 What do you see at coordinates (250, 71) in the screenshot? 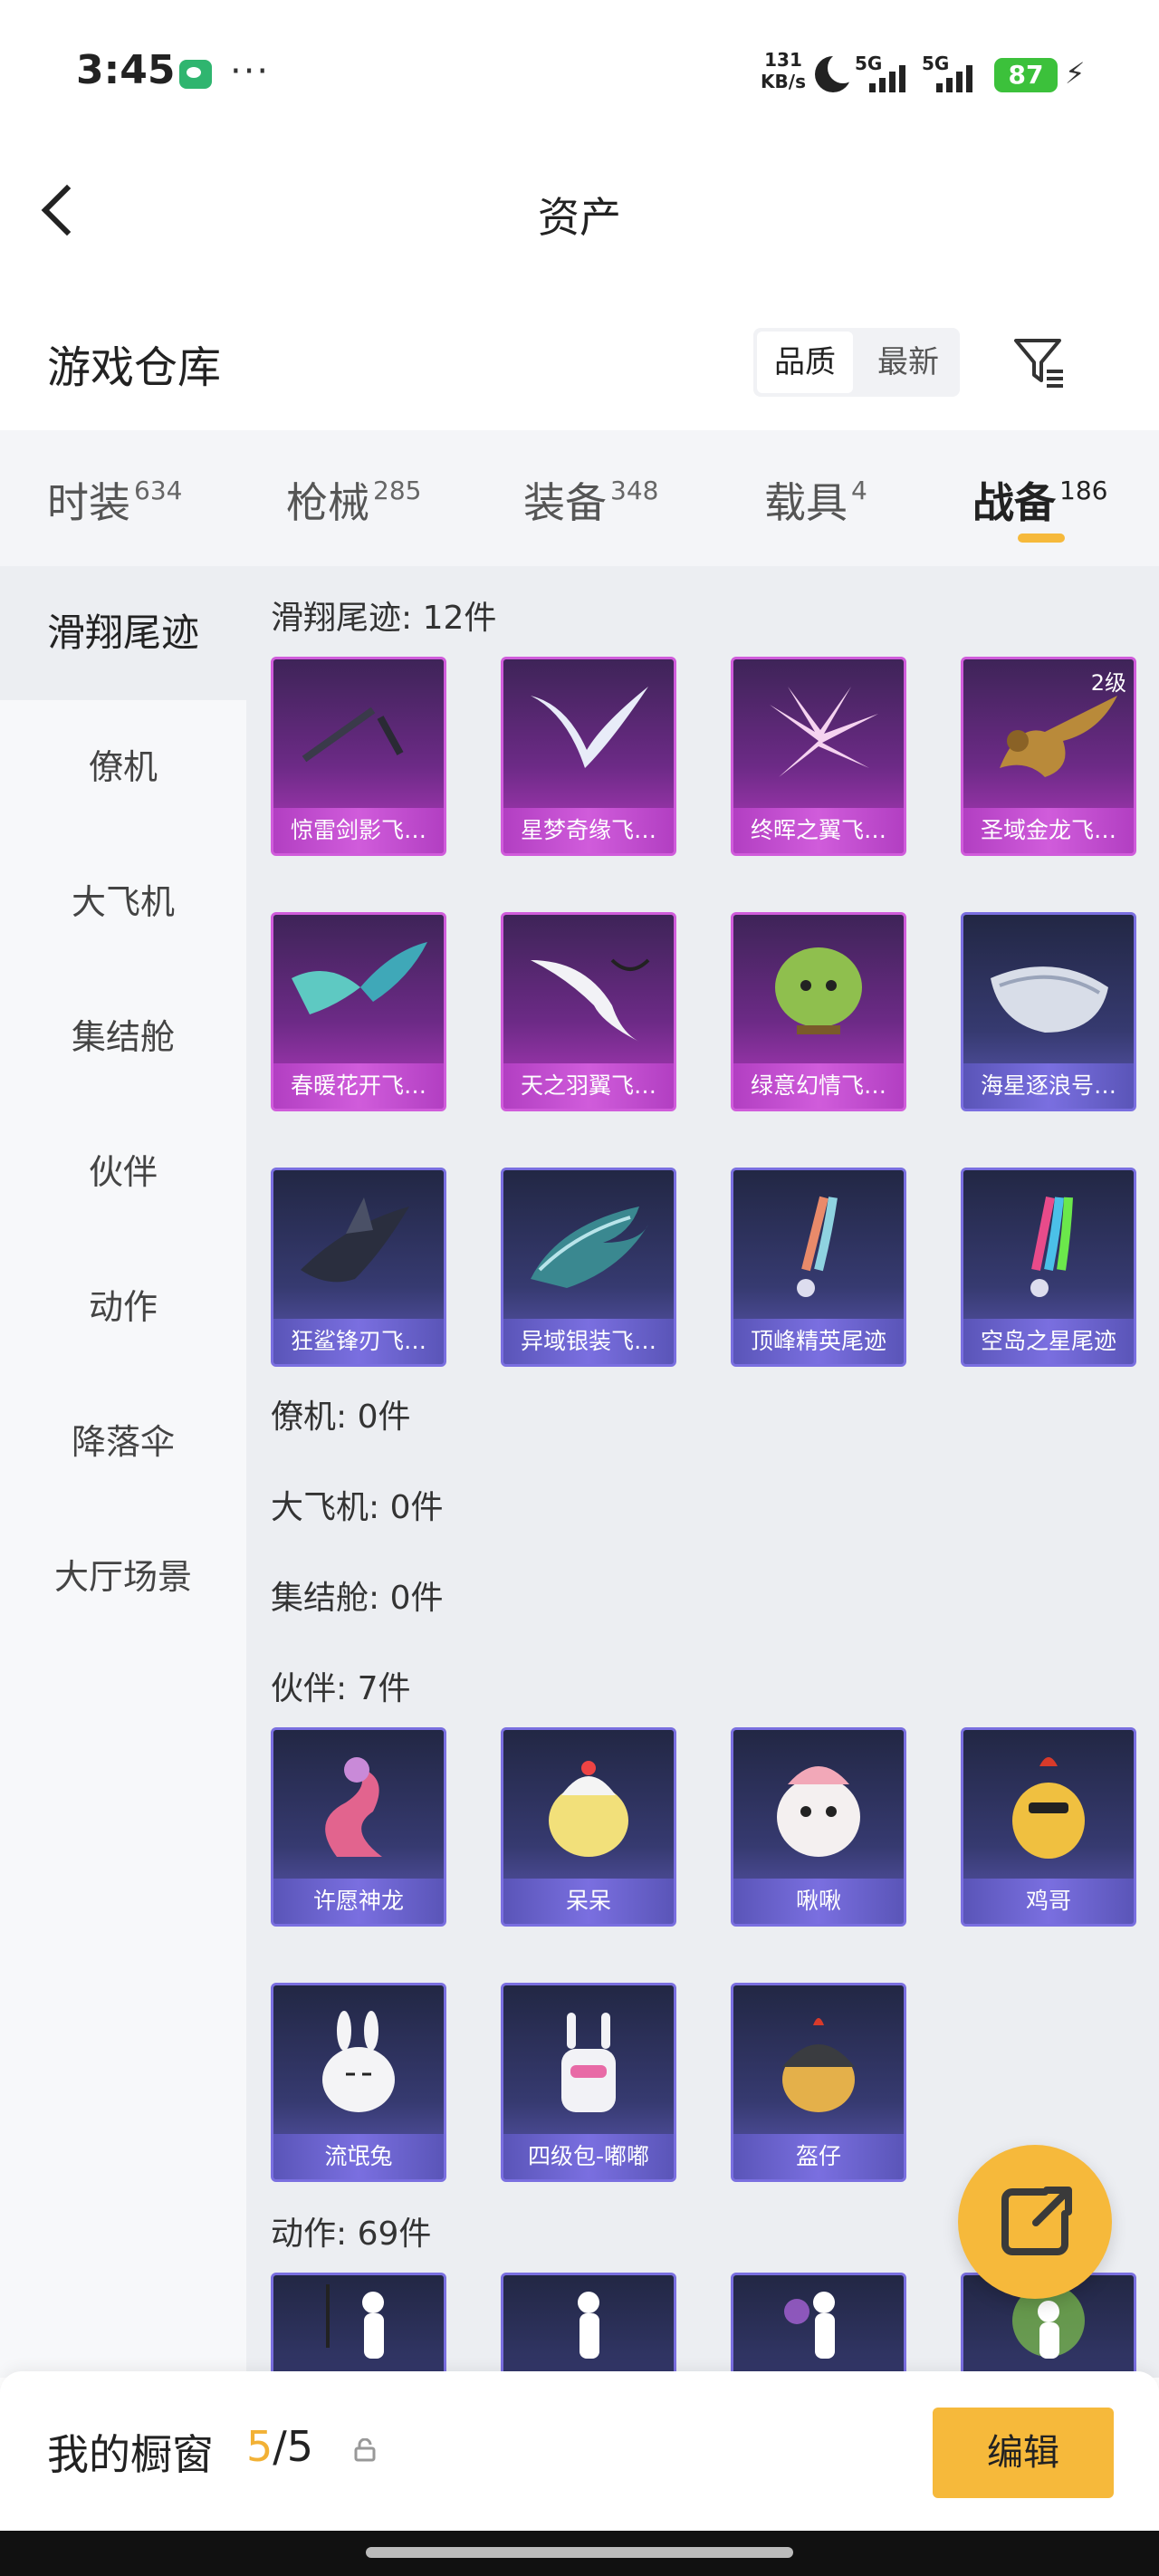
I see `more-notifications-icon: ···` at bounding box center [250, 71].